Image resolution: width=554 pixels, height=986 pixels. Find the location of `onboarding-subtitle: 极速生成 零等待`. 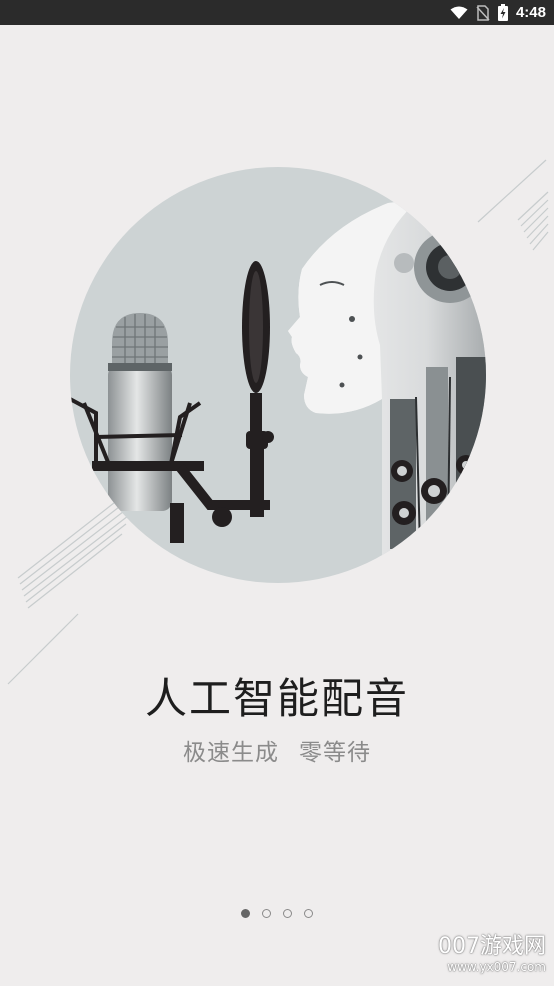

onboarding-subtitle: 极速生成 零等待 is located at coordinates (277, 750).